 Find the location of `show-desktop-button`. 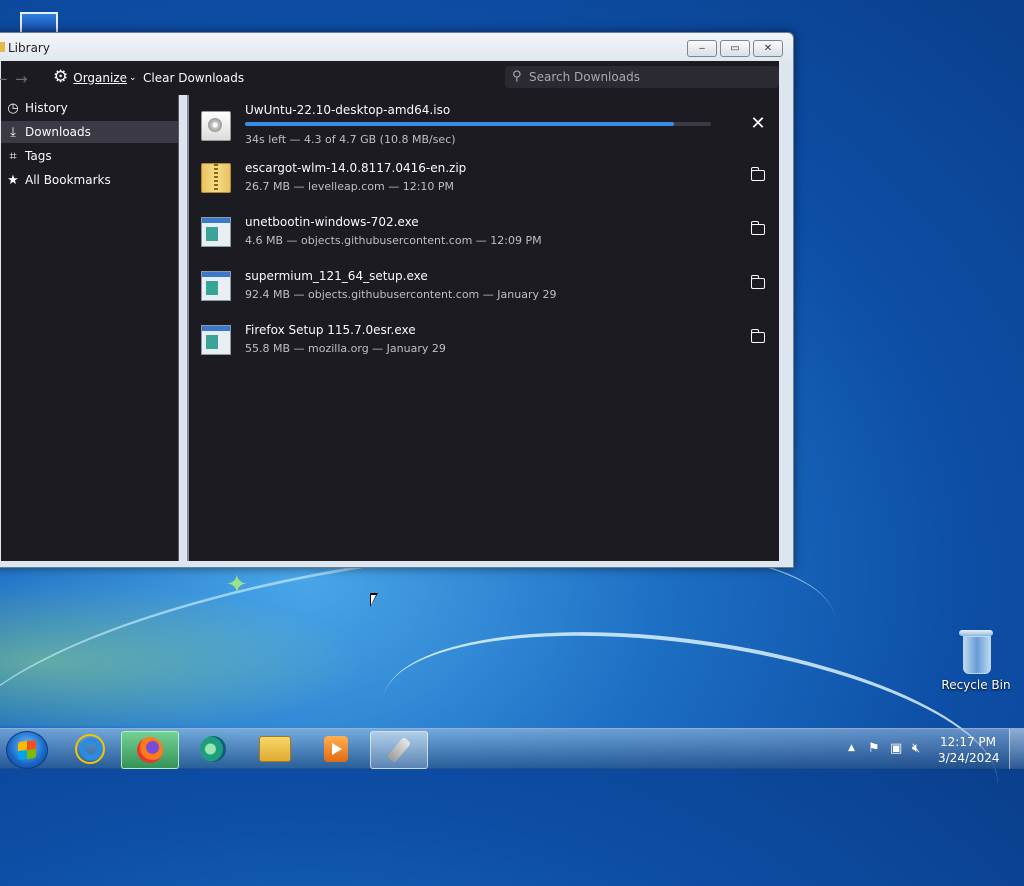

show-desktop-button is located at coordinates (1016, 749).